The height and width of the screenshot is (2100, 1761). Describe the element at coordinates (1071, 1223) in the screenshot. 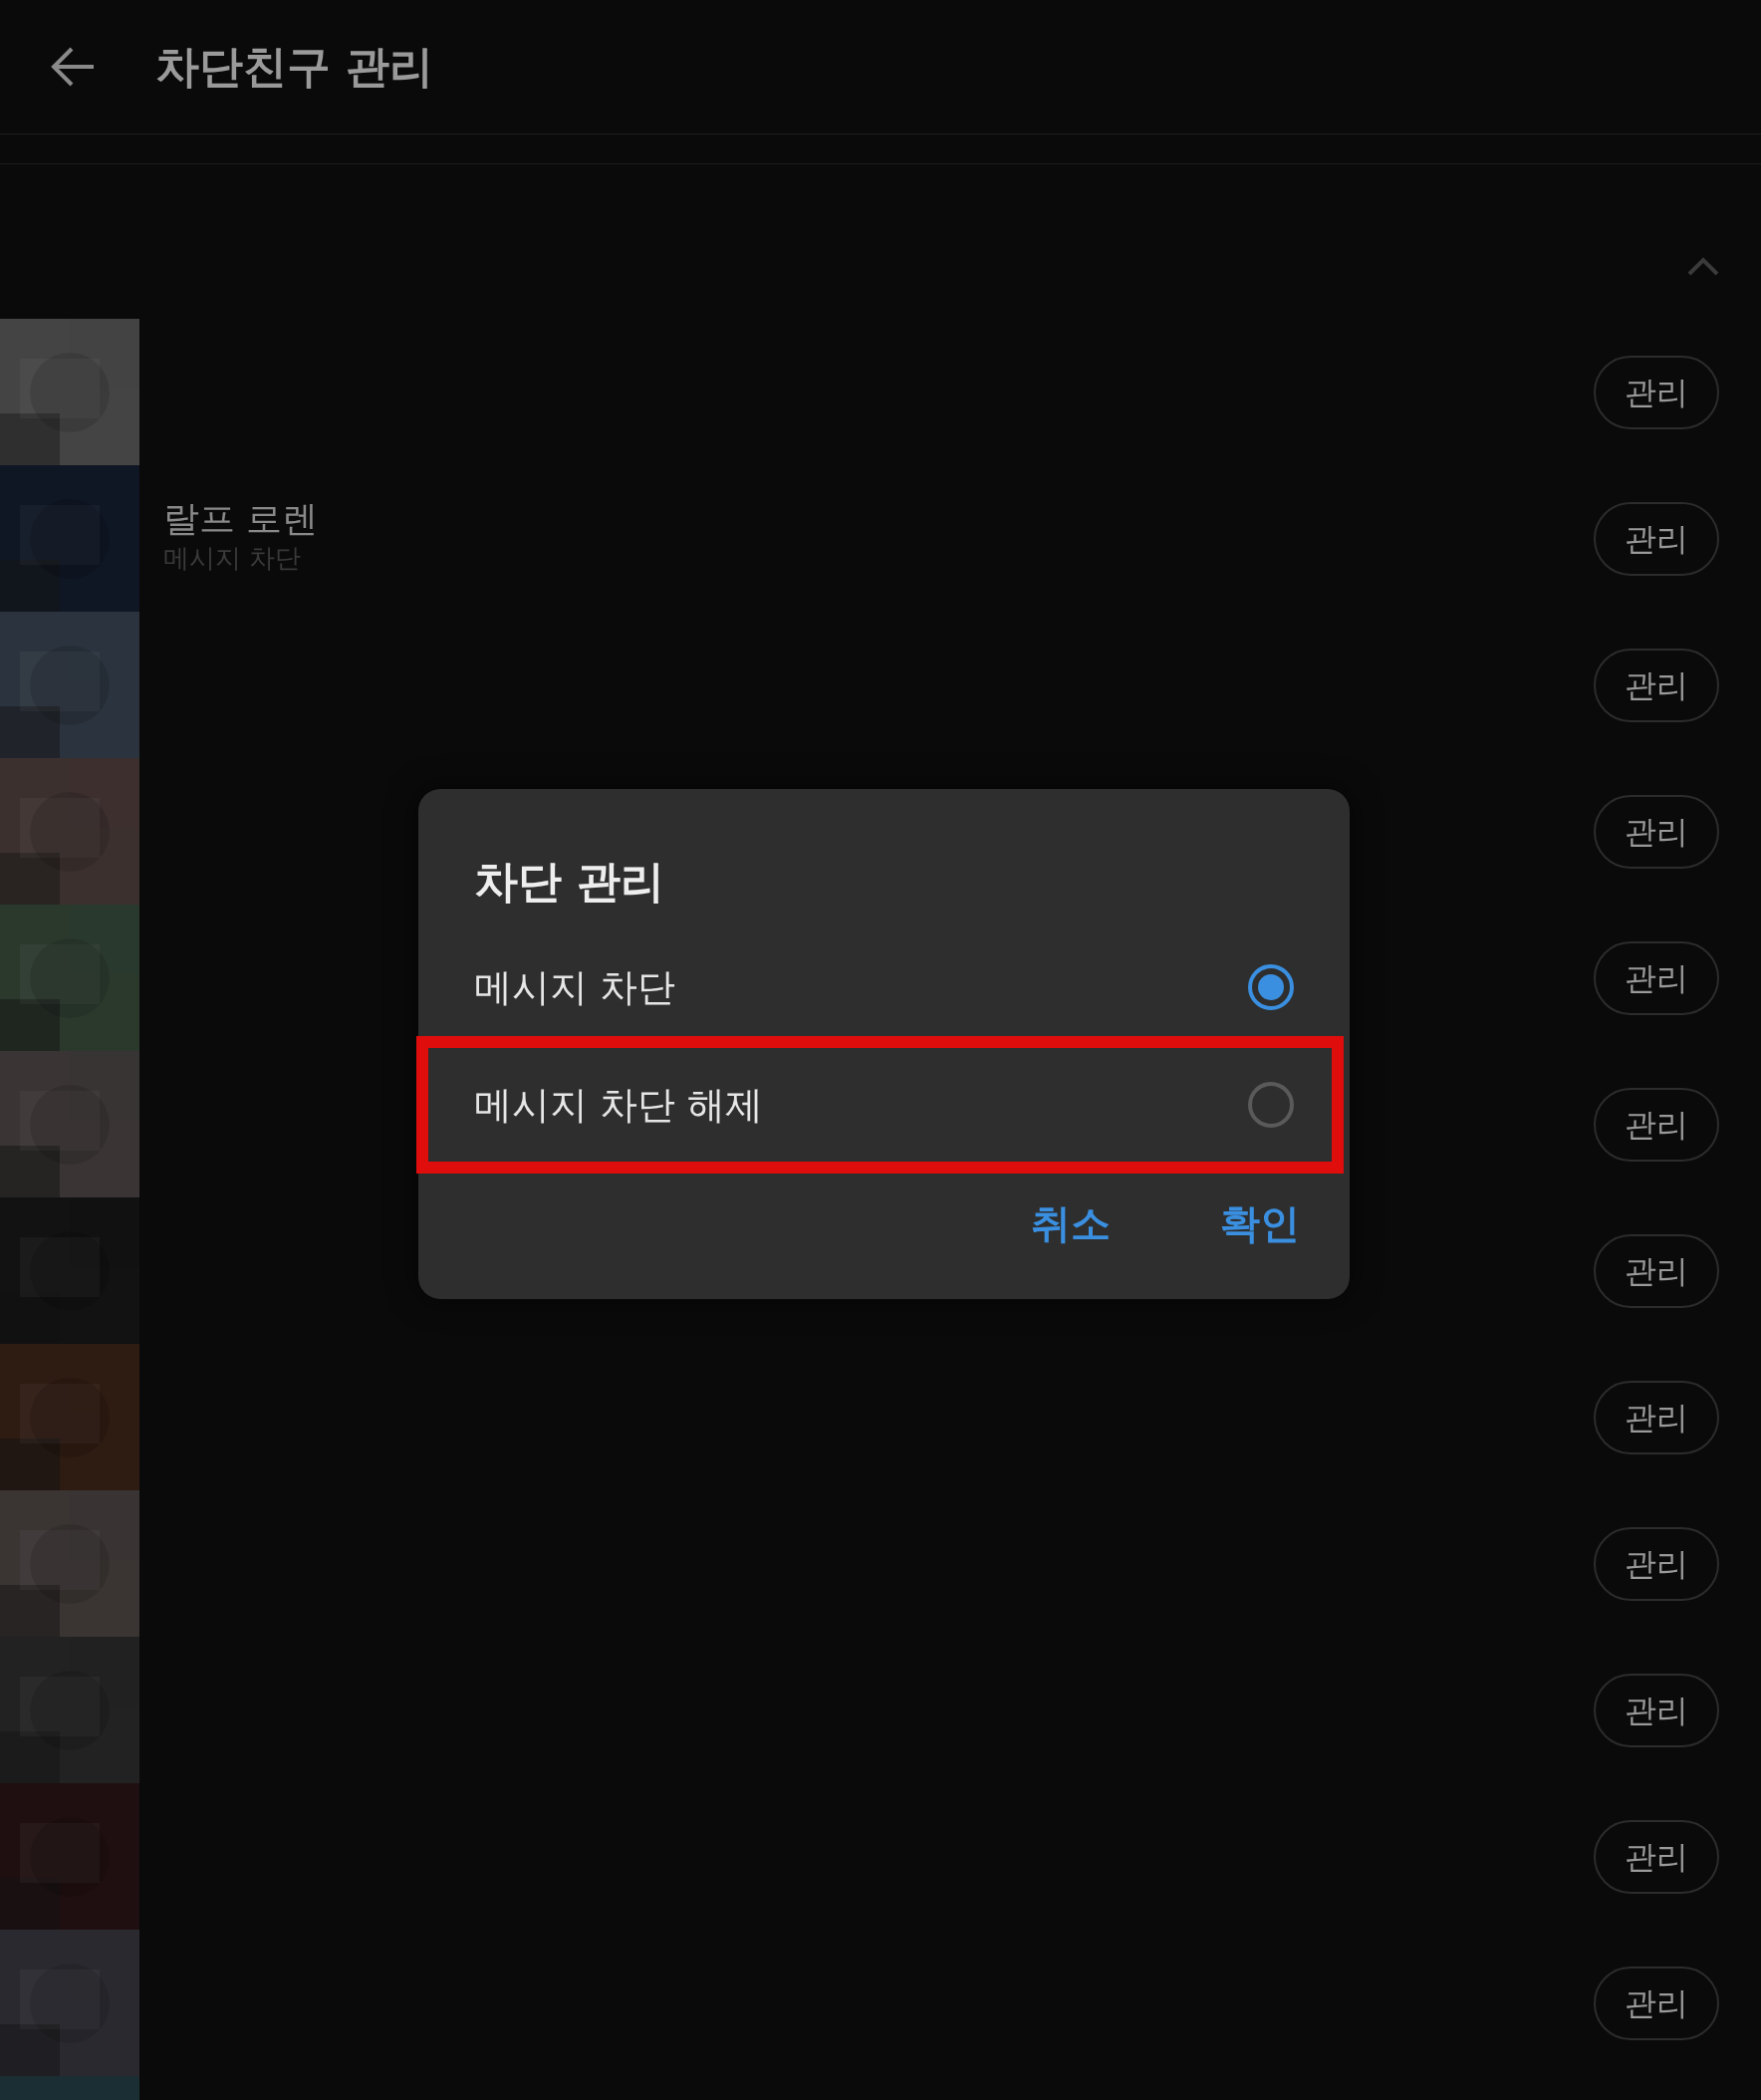

I see `cancel-button: 취소` at that location.